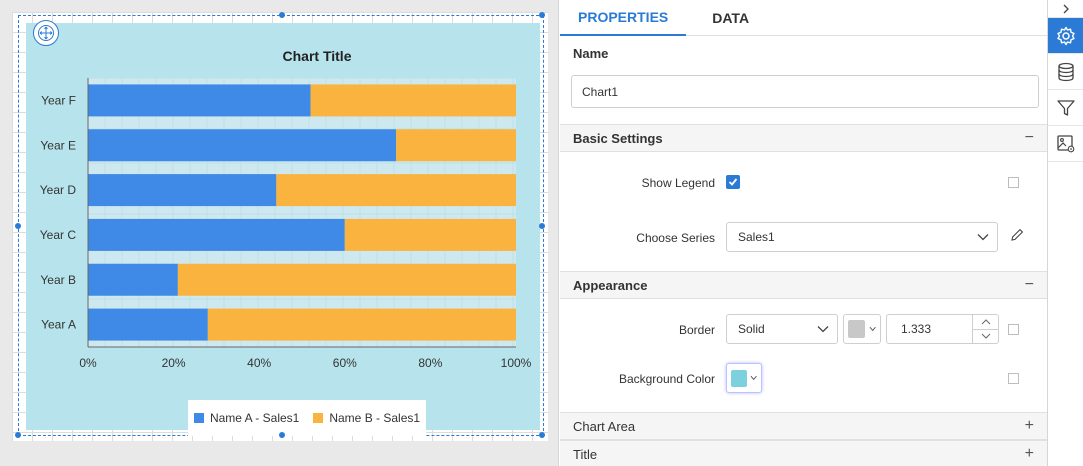 This screenshot has width=1083, height=466. I want to click on section-title: Basic Settings, so click(618, 138).